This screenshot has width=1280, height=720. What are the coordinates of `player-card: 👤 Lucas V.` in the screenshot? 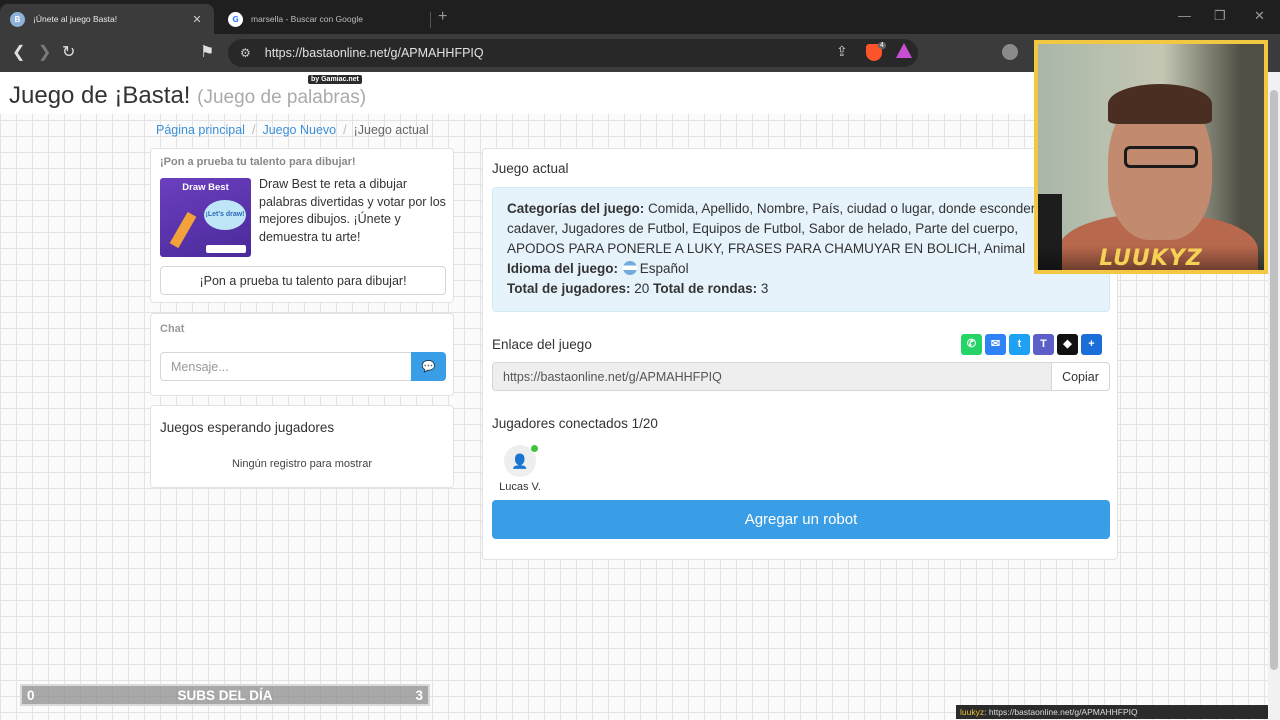 It's located at (519, 469).